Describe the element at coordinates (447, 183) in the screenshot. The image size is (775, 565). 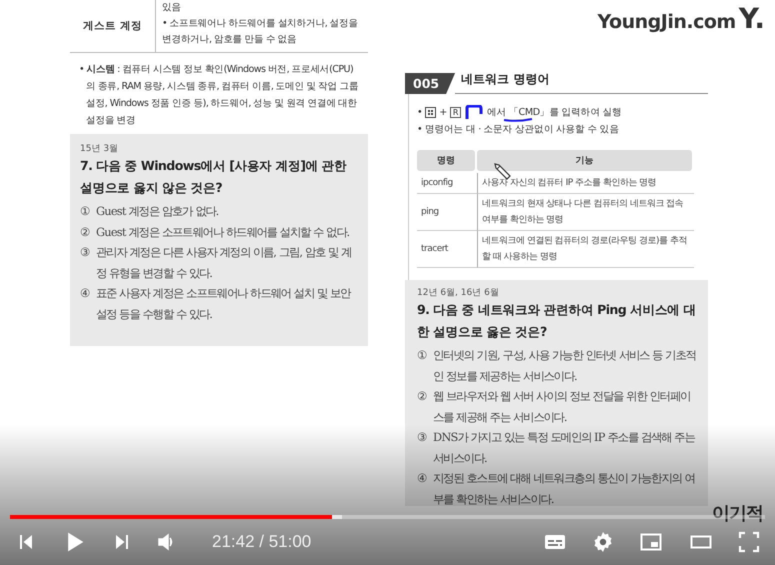
I see `table-cell: ipconfig` at that location.